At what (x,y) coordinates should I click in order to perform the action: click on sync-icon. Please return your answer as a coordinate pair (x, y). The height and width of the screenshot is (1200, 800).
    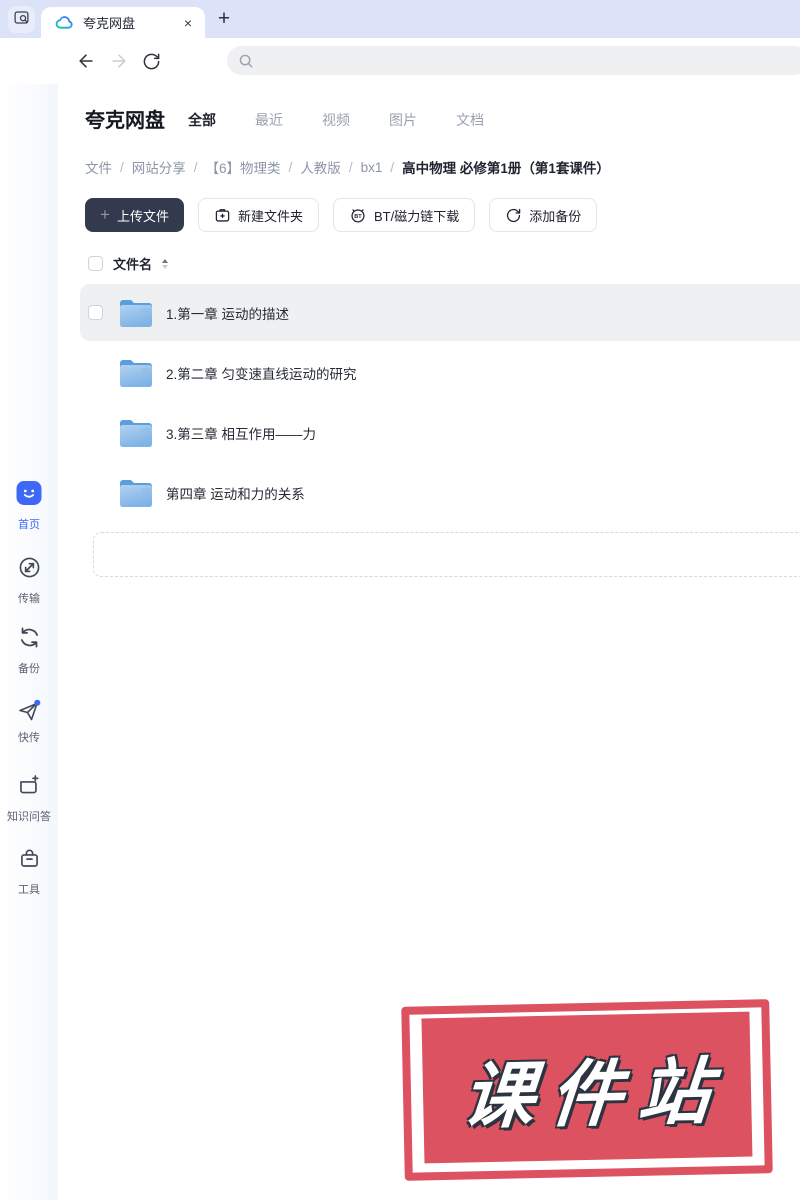
    Looking at the image, I should click on (29, 640).